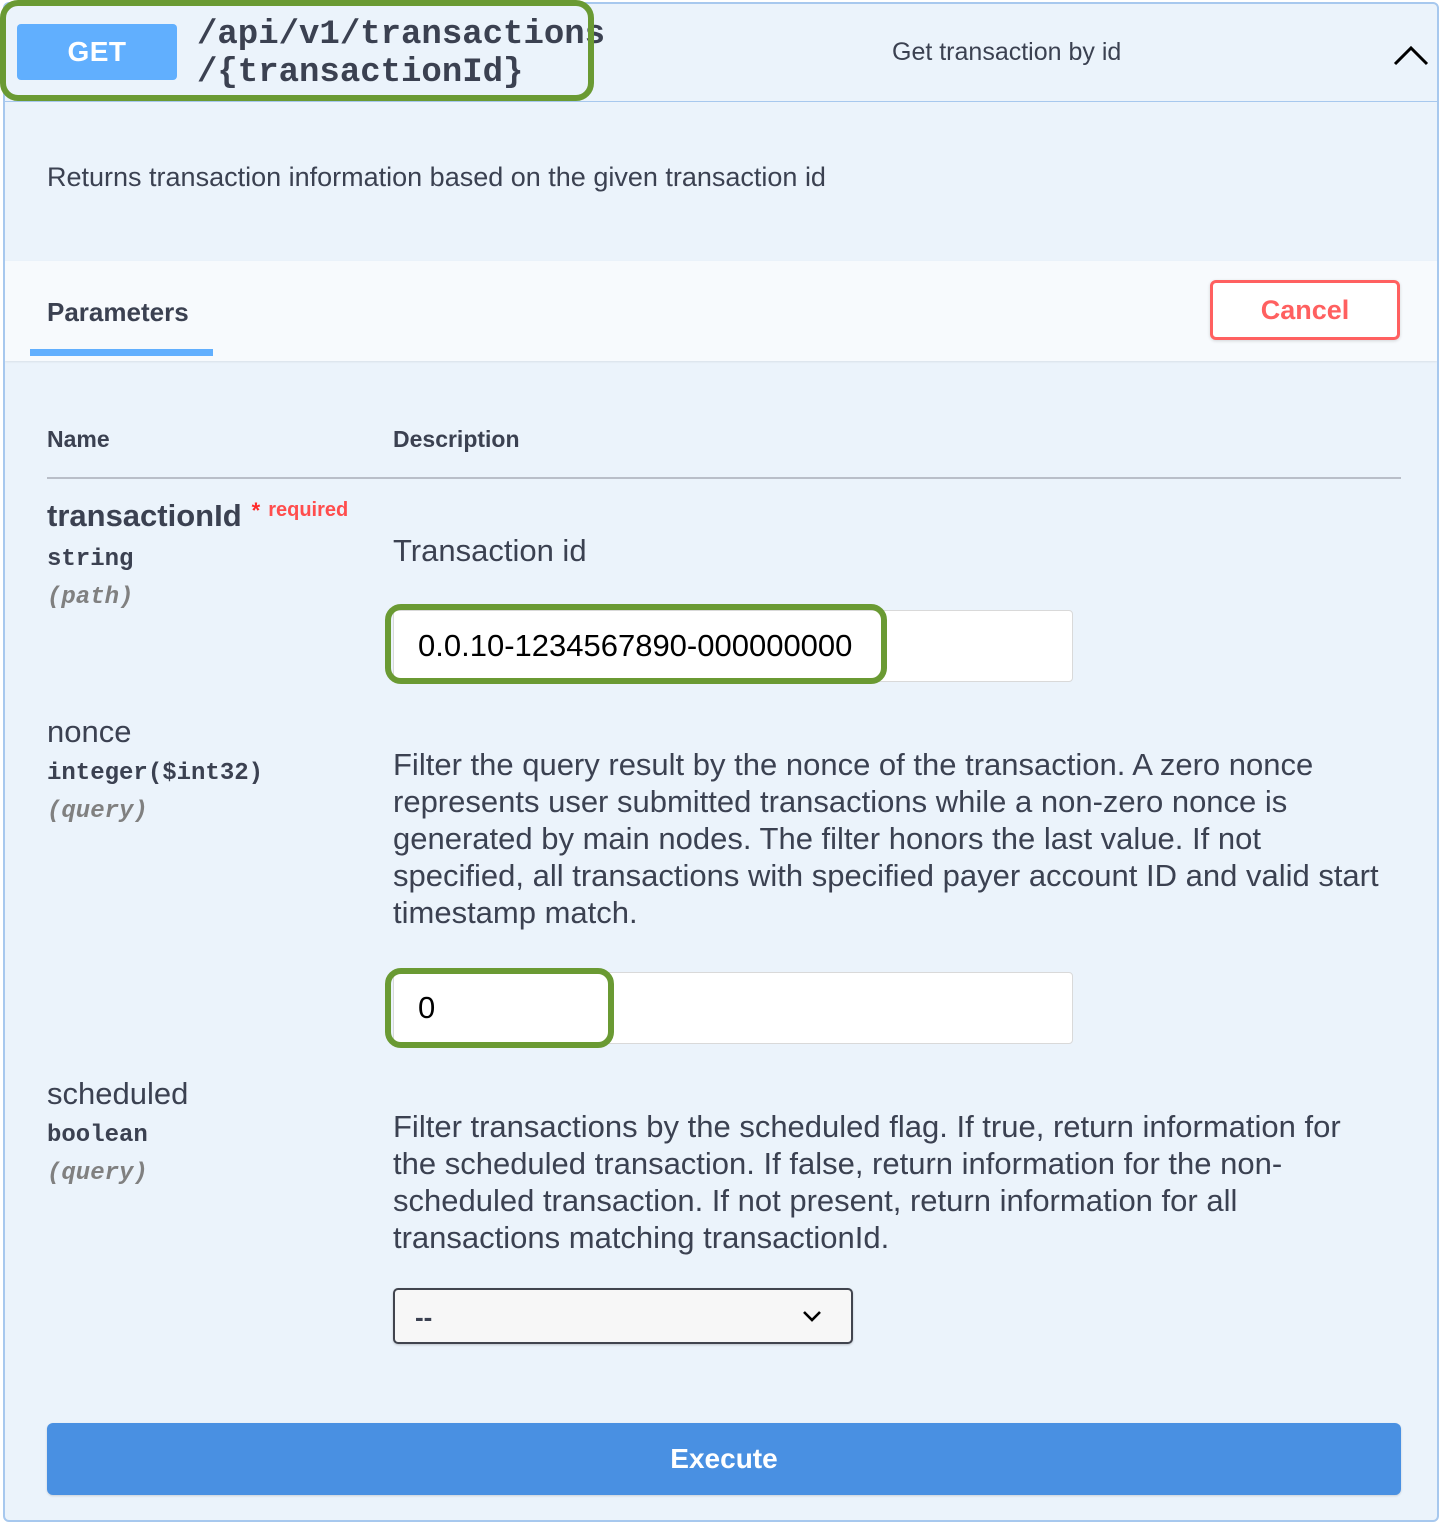 The width and height of the screenshot is (1446, 1522). Describe the element at coordinates (733, 1008) in the screenshot. I see `nonce-input` at that location.